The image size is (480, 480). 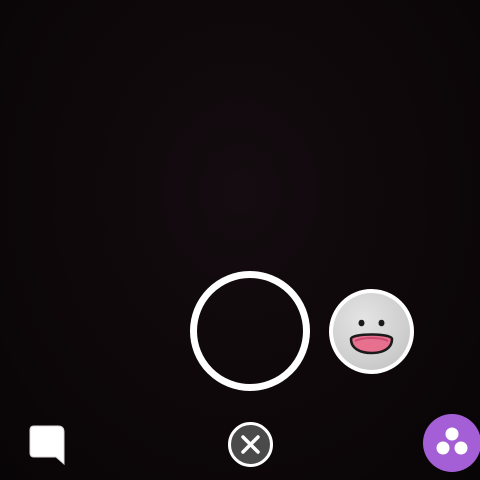 I want to click on chat-button, so click(x=48, y=446).